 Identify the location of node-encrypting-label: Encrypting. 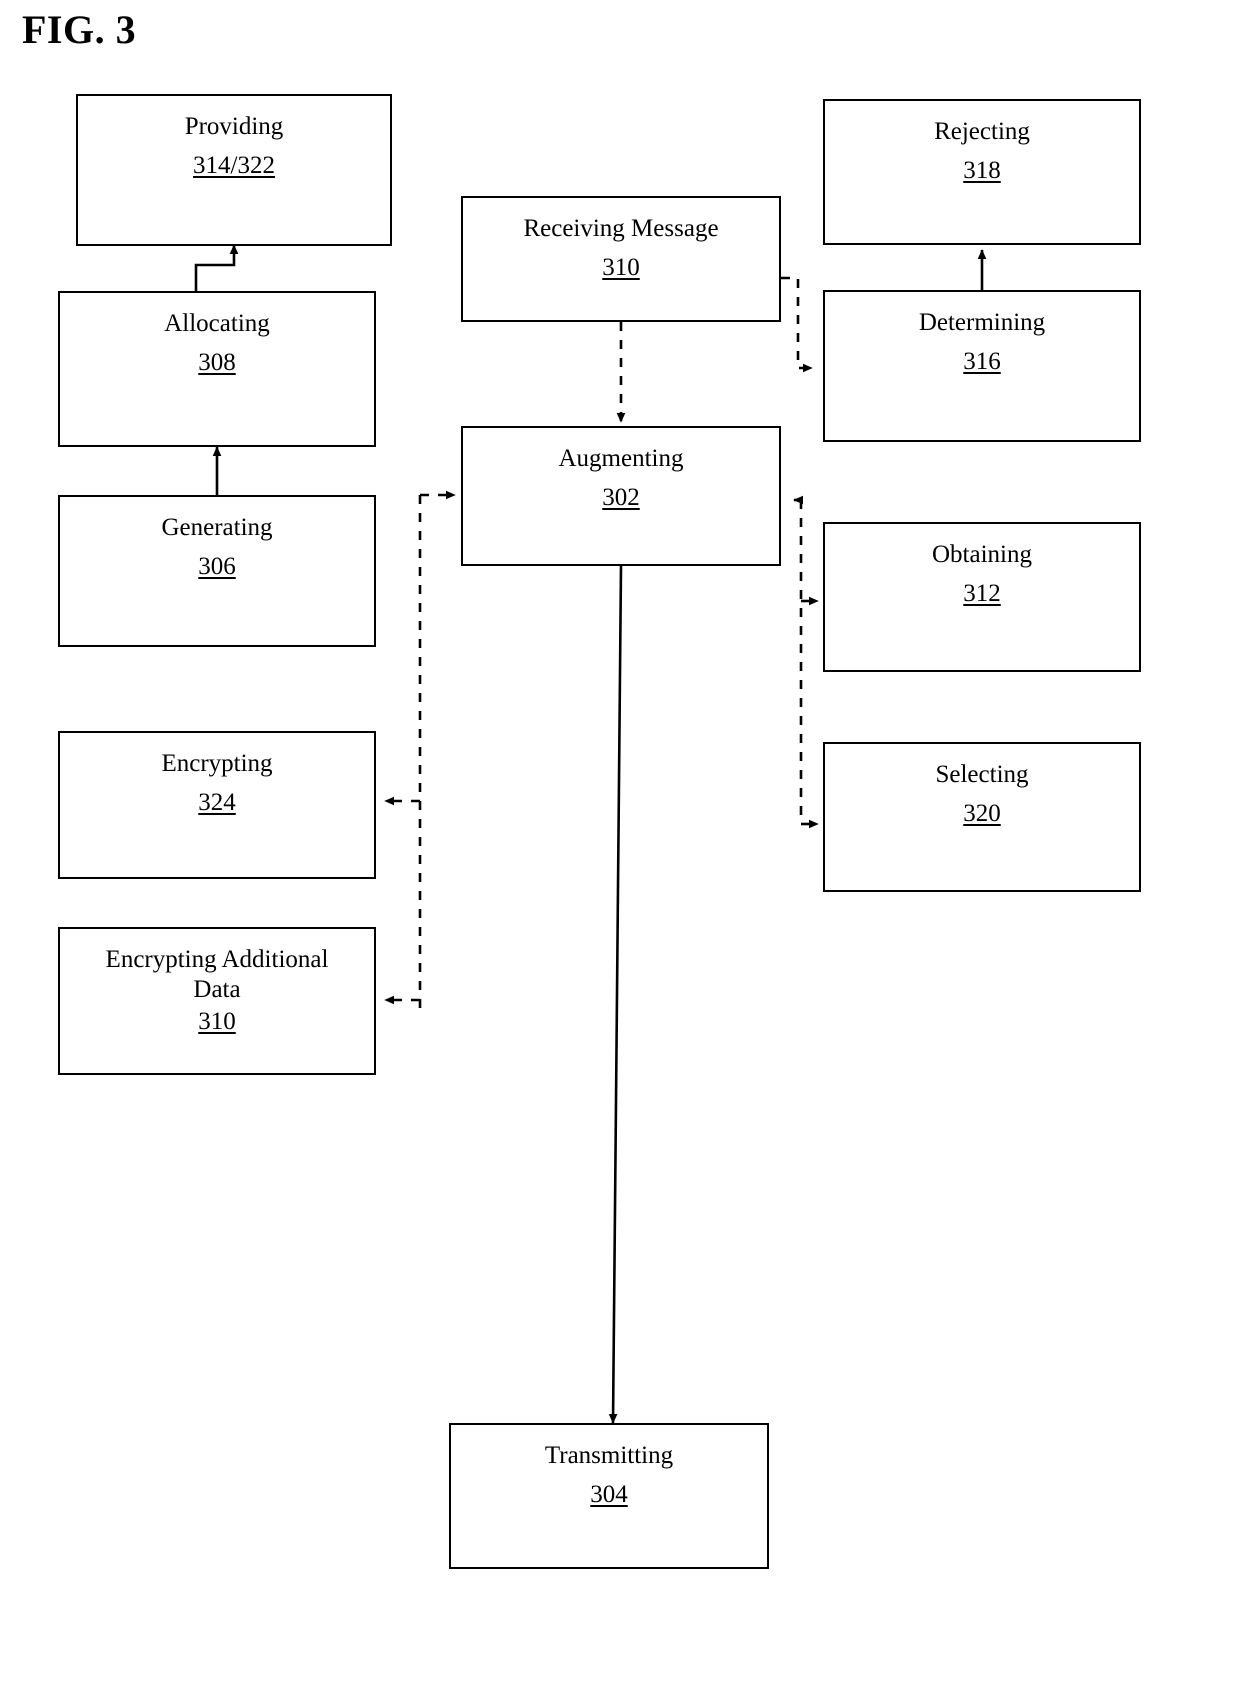
(217, 763).